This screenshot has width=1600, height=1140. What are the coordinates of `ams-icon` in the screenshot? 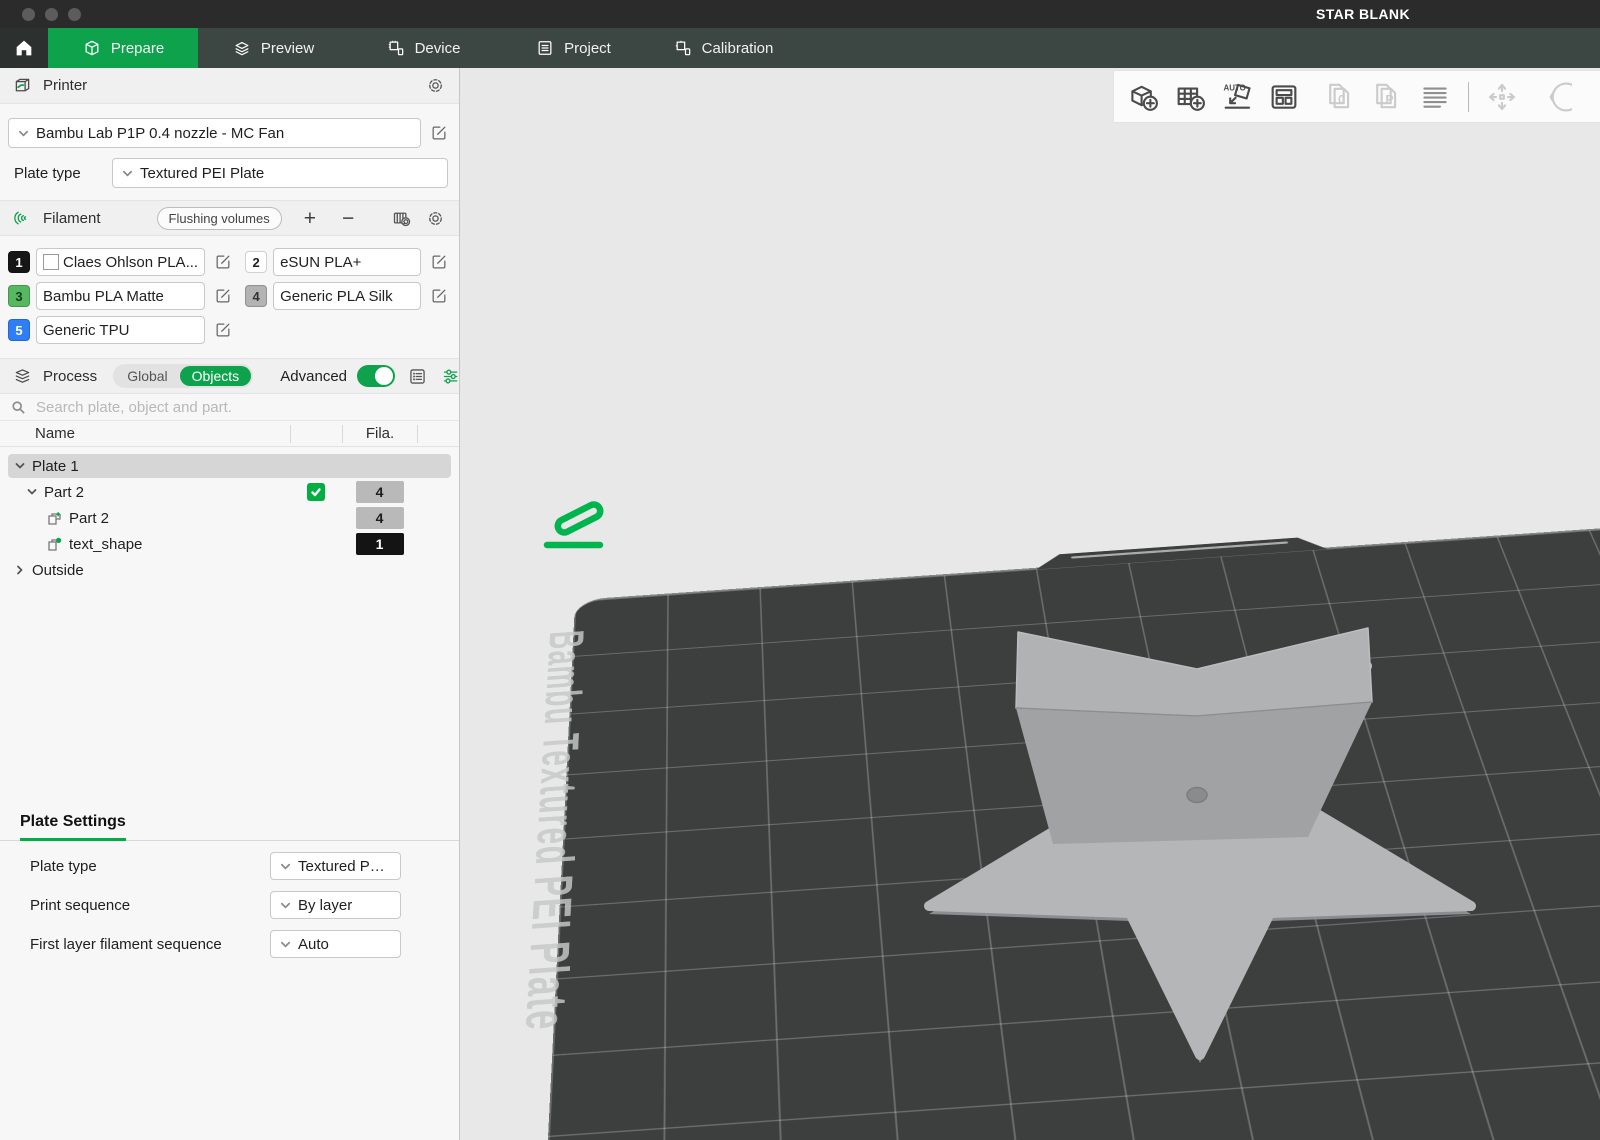 It's located at (401, 219).